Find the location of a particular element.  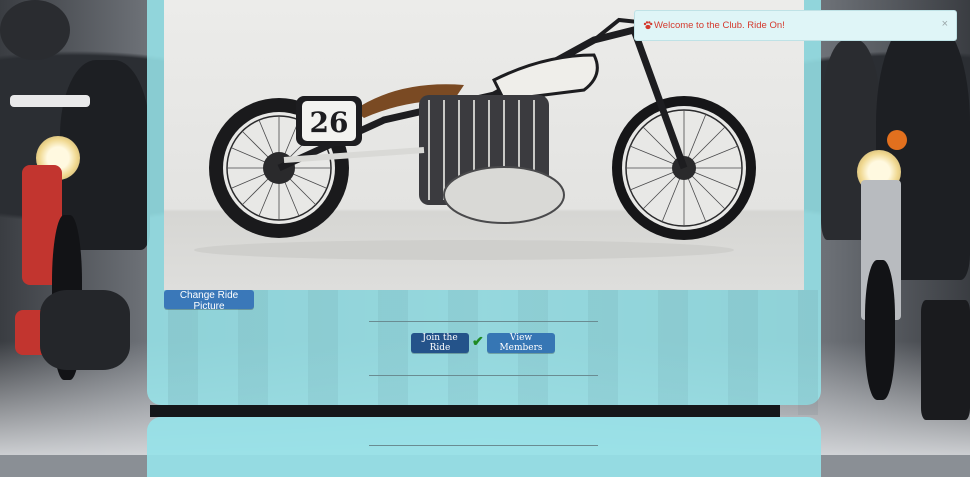

background-rider-right is located at coordinates (895, 227).